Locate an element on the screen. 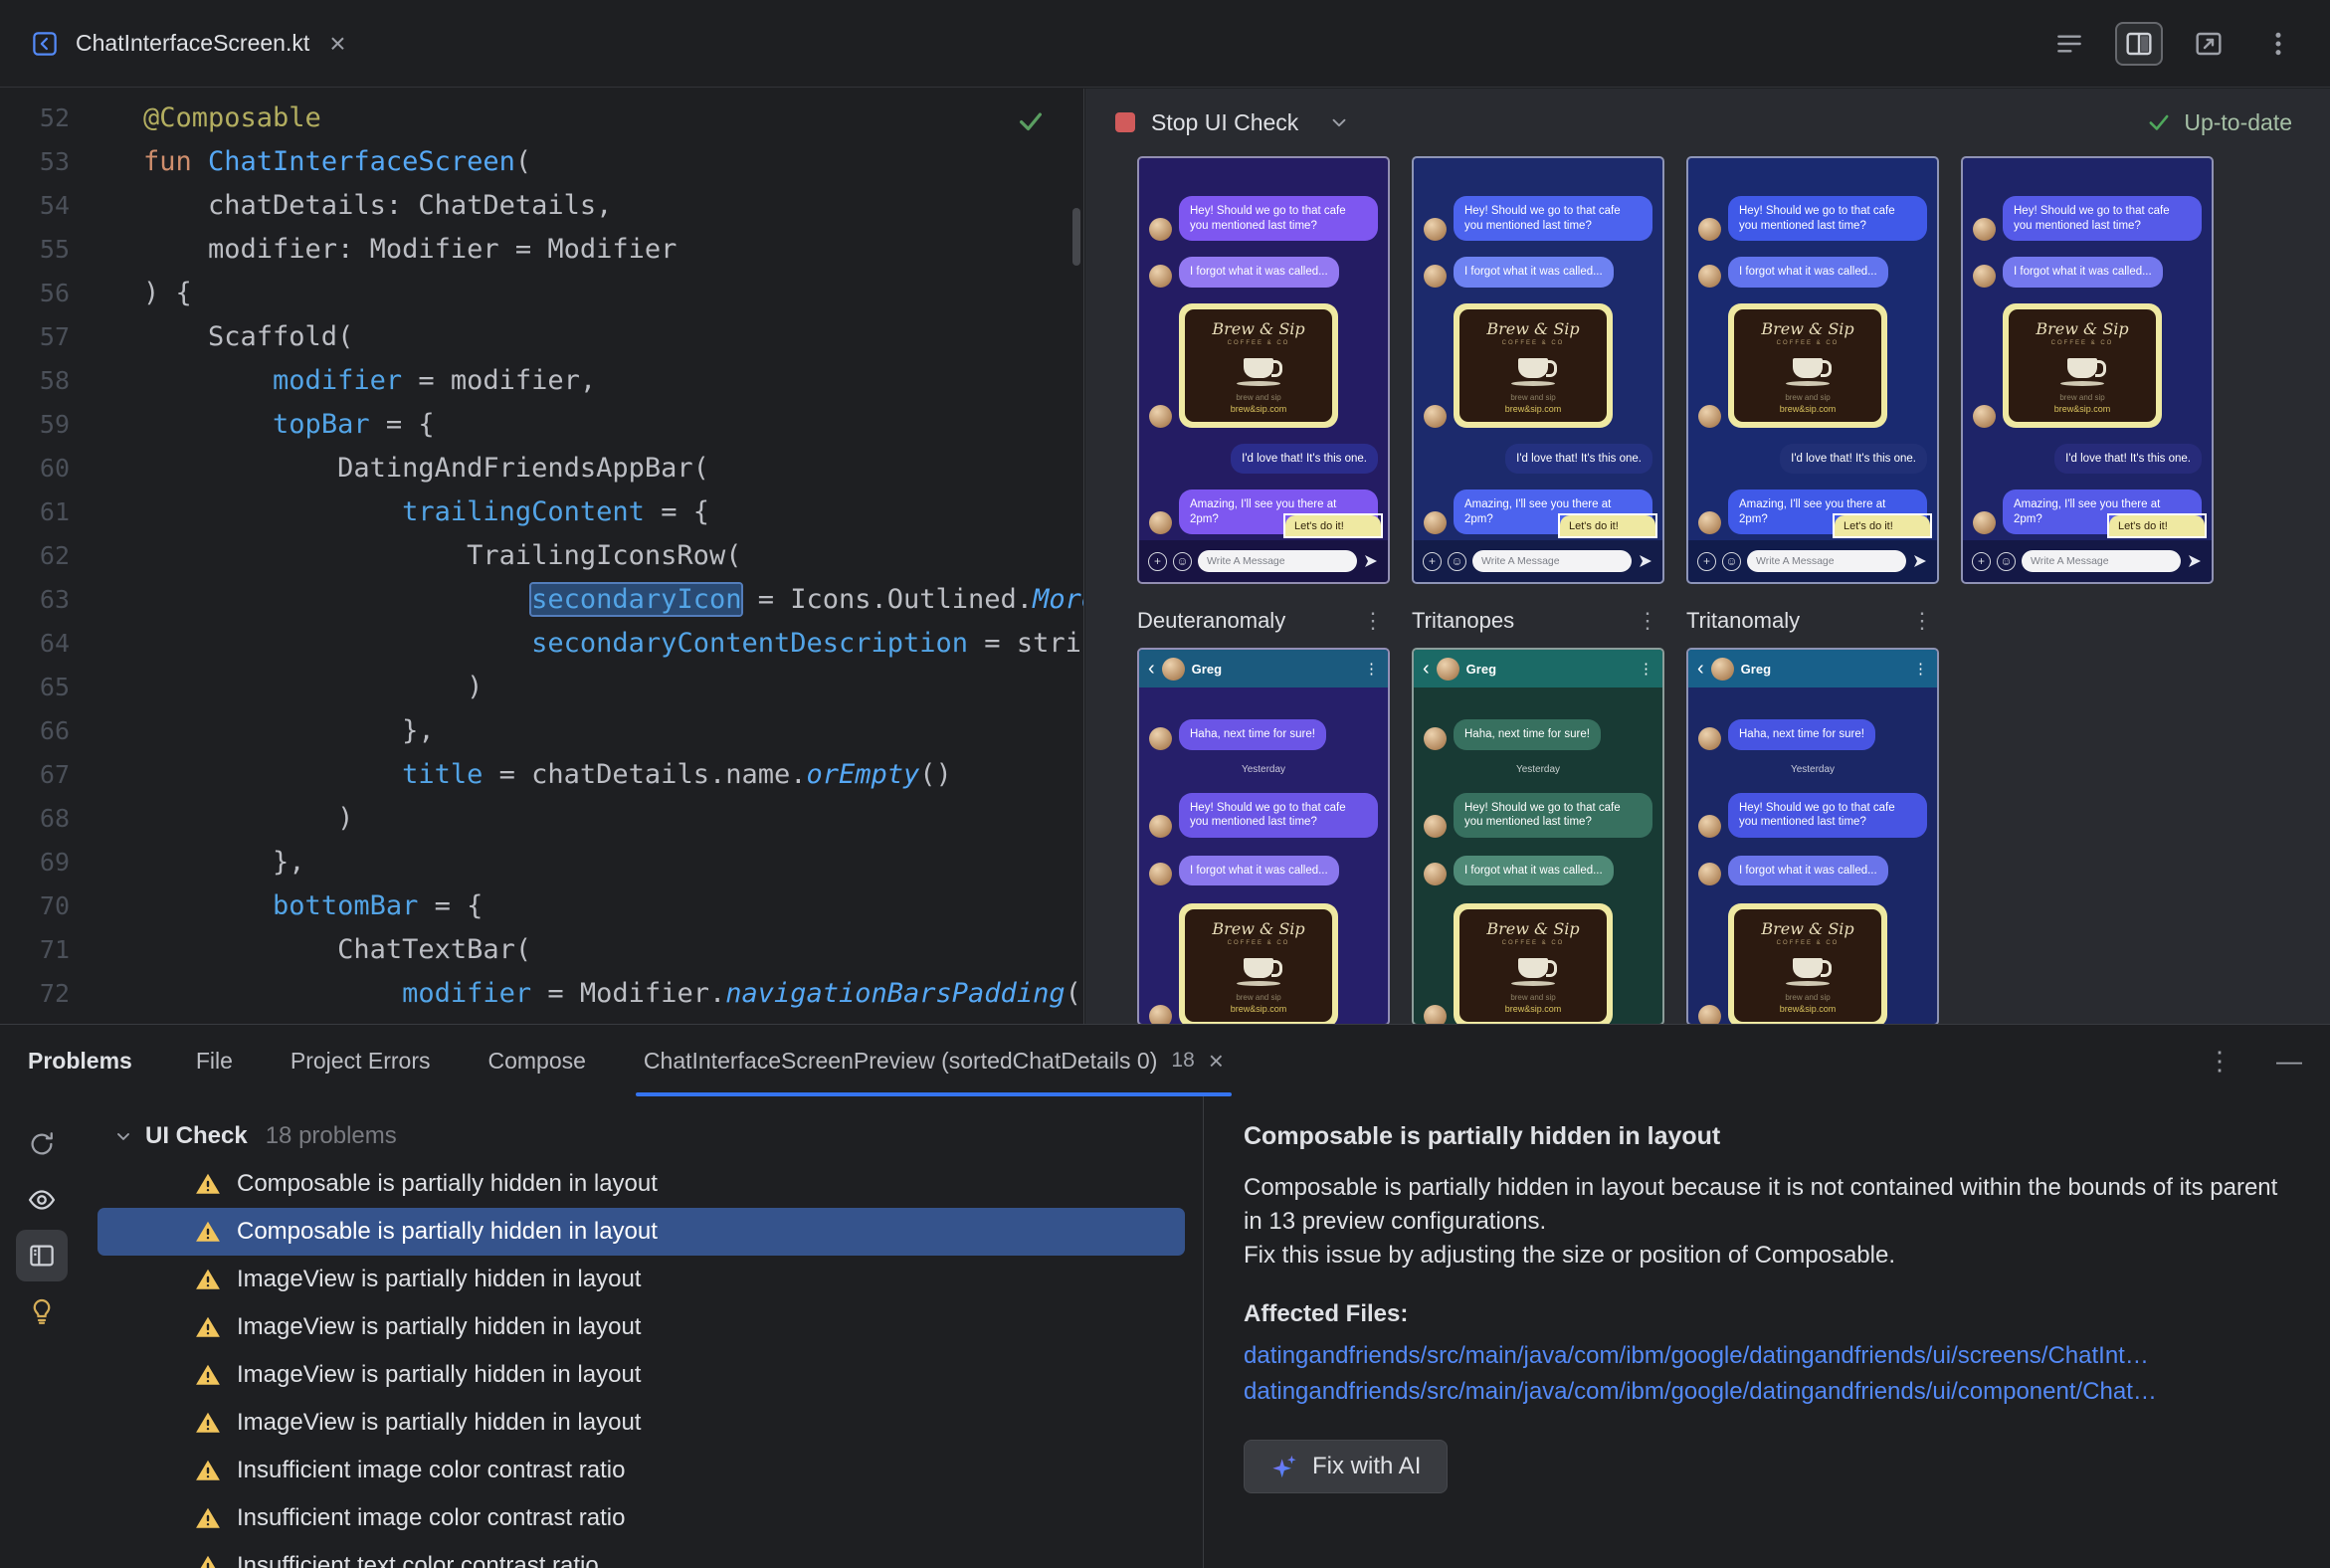 This screenshot has height=1568, width=2330. tabbar-more-icon: ⋮ is located at coordinates (2220, 1061).